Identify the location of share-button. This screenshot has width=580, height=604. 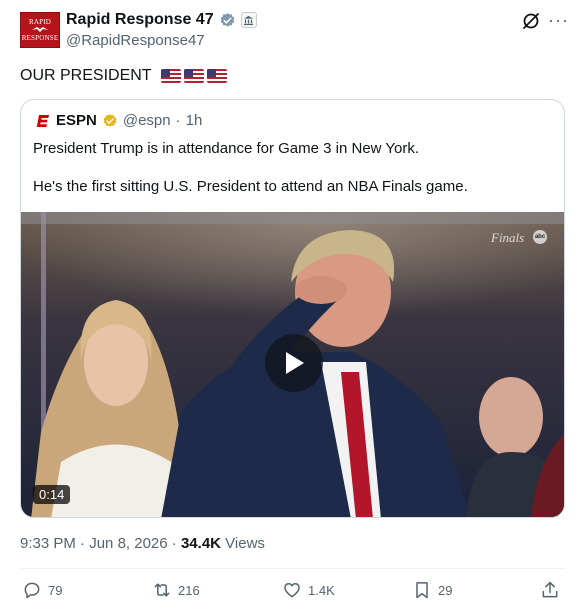
(550, 590).